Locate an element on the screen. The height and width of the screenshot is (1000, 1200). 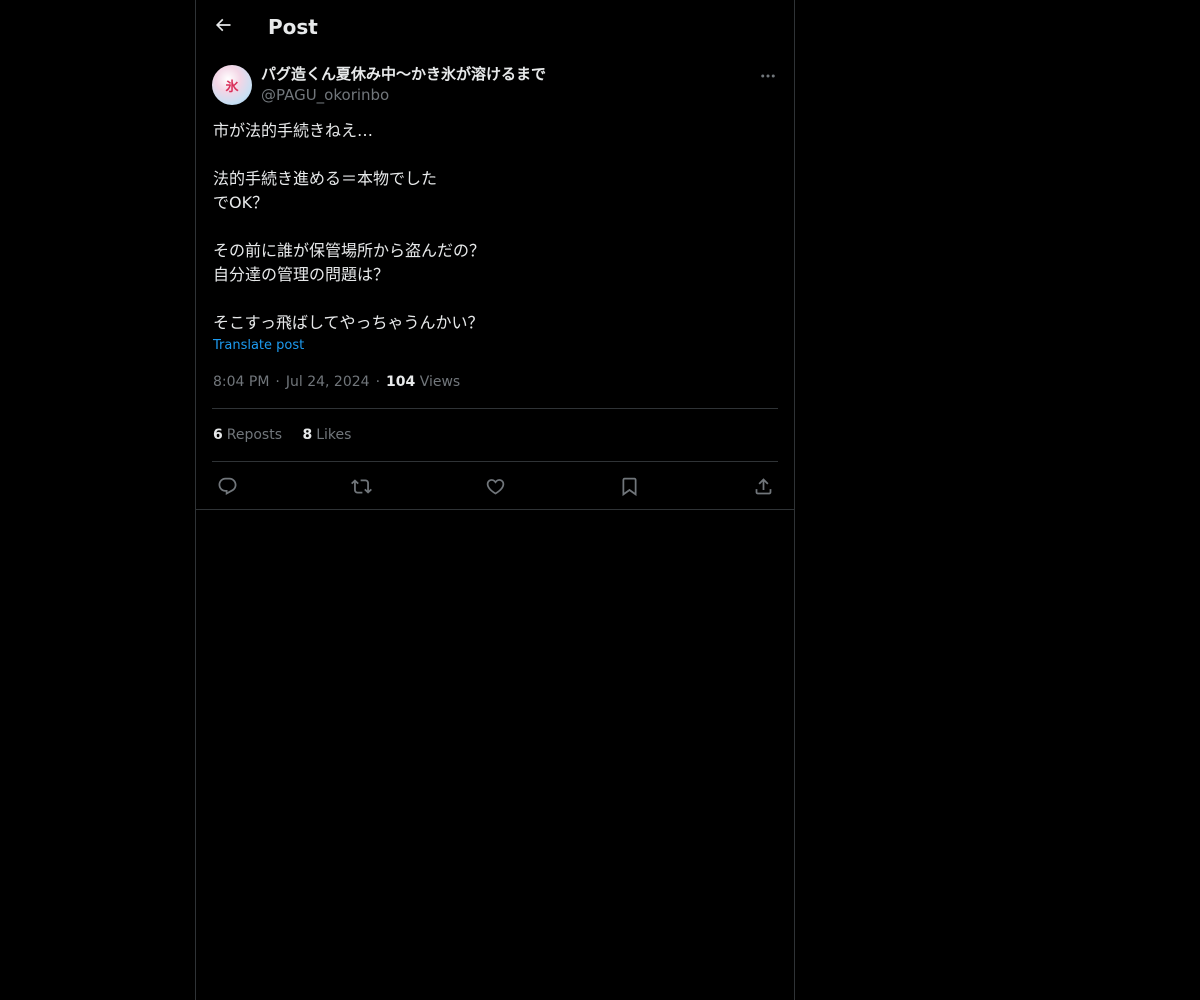
page-title: Post is located at coordinates (293, 27).